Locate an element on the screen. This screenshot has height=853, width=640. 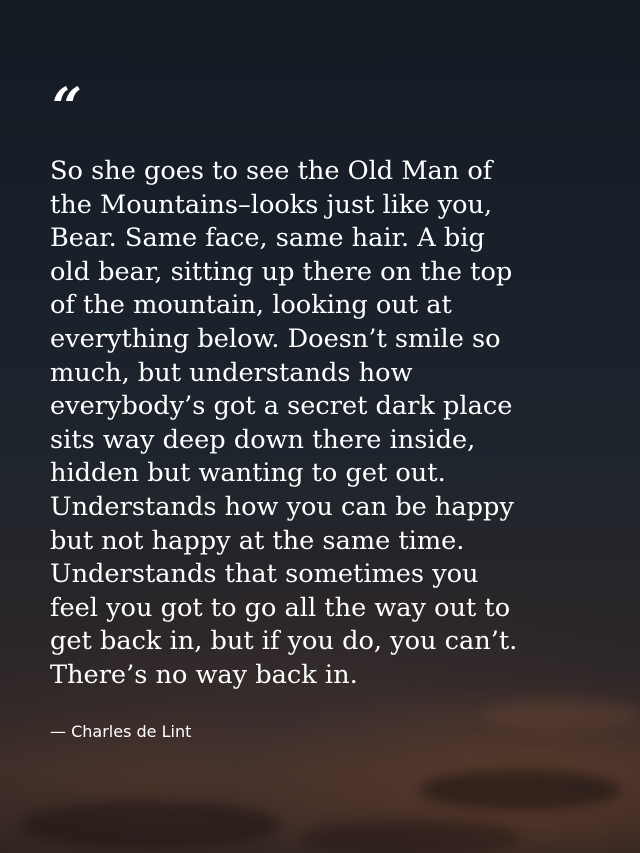
quote-mark-icon: “ is located at coordinates (67, 107).